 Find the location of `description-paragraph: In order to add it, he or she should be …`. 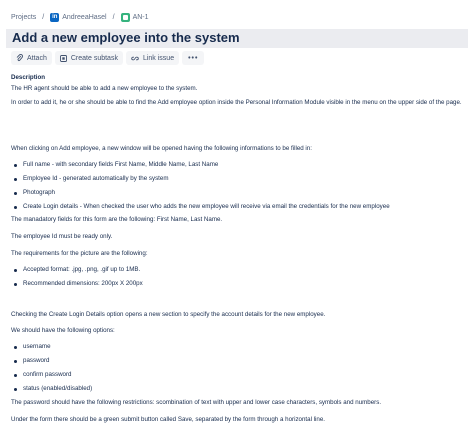

description-paragraph: In order to add it, he or she should be … is located at coordinates (236, 102).